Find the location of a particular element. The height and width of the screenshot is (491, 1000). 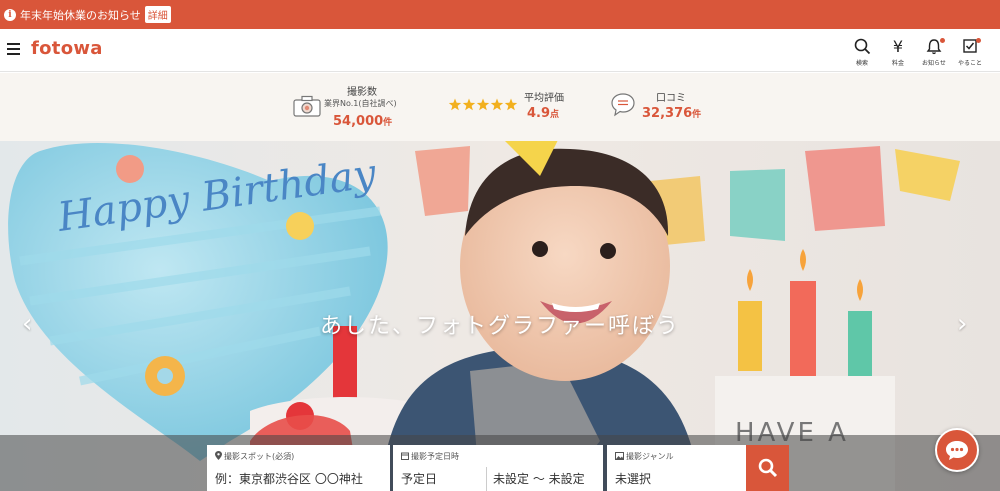

info-icon: i is located at coordinates (10, 14).